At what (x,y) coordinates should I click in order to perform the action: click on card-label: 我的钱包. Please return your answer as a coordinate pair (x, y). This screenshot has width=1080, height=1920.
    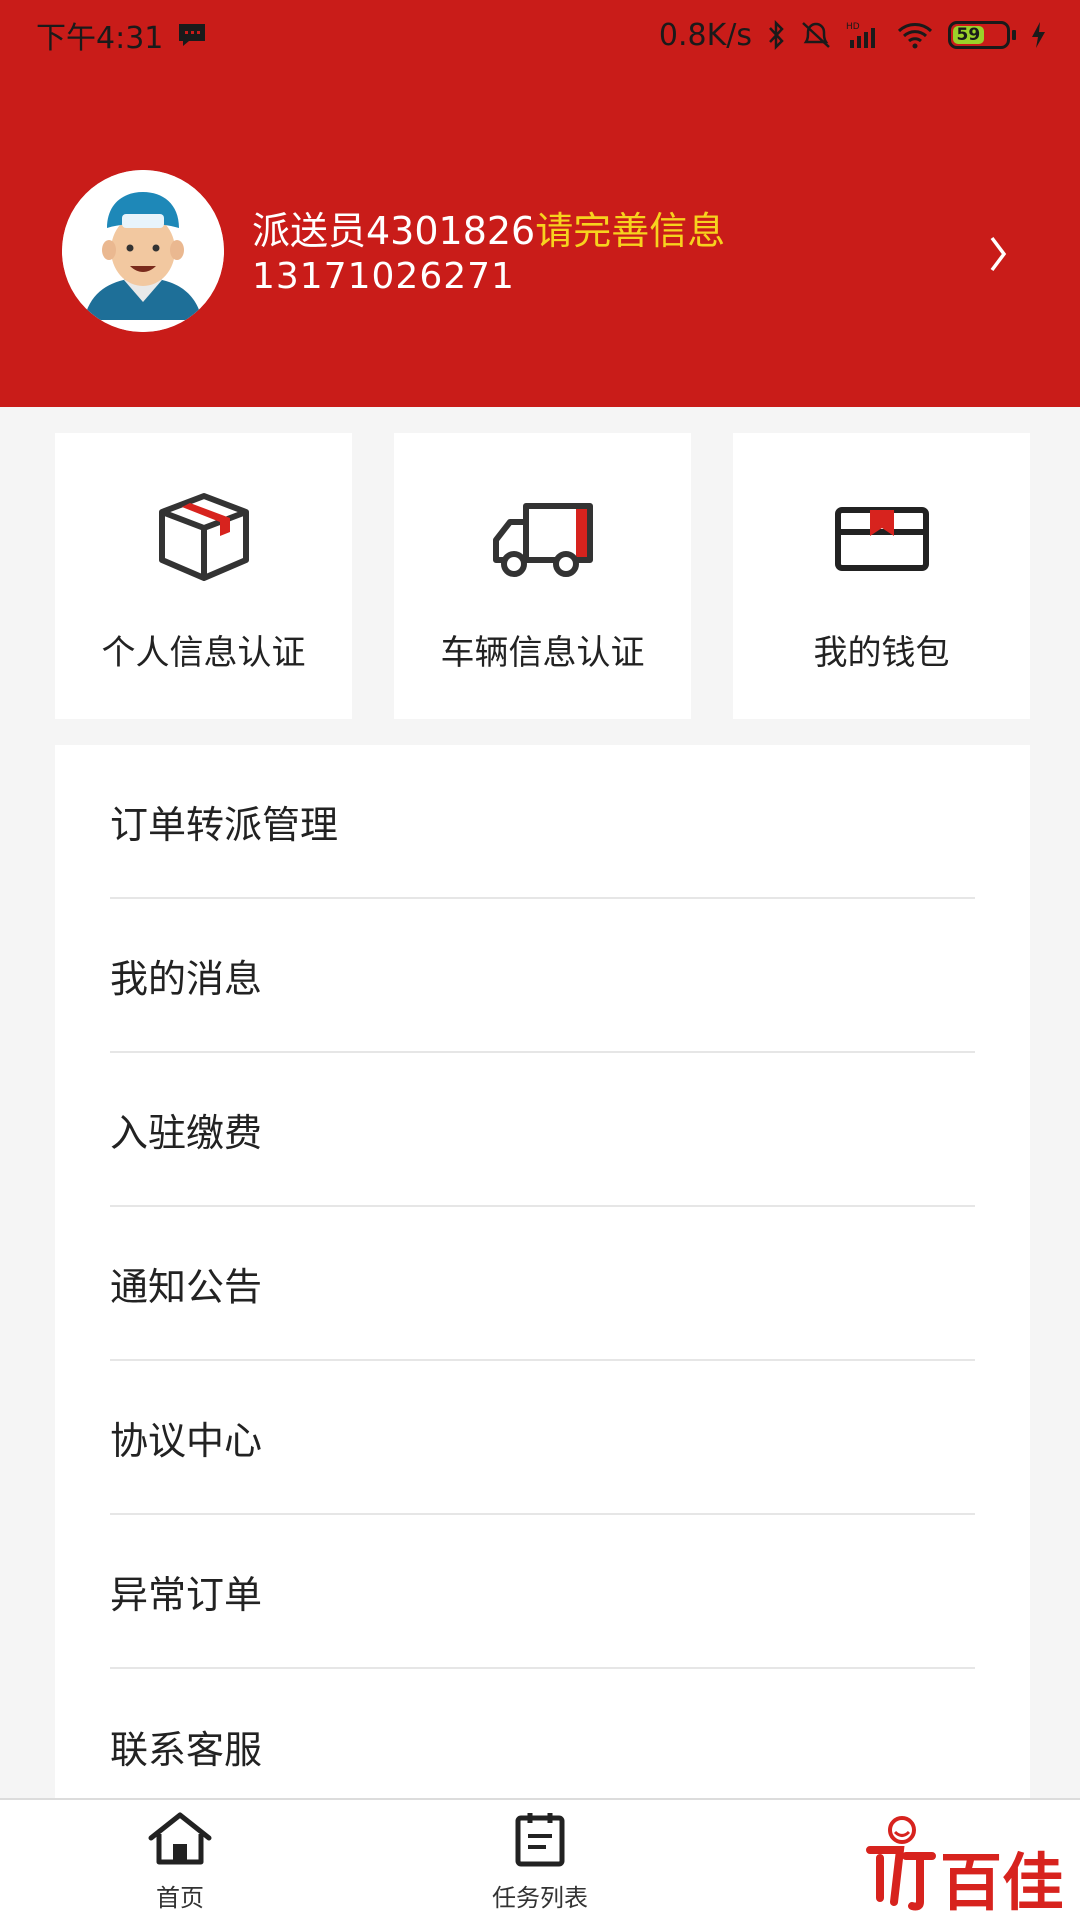
    Looking at the image, I should click on (881, 653).